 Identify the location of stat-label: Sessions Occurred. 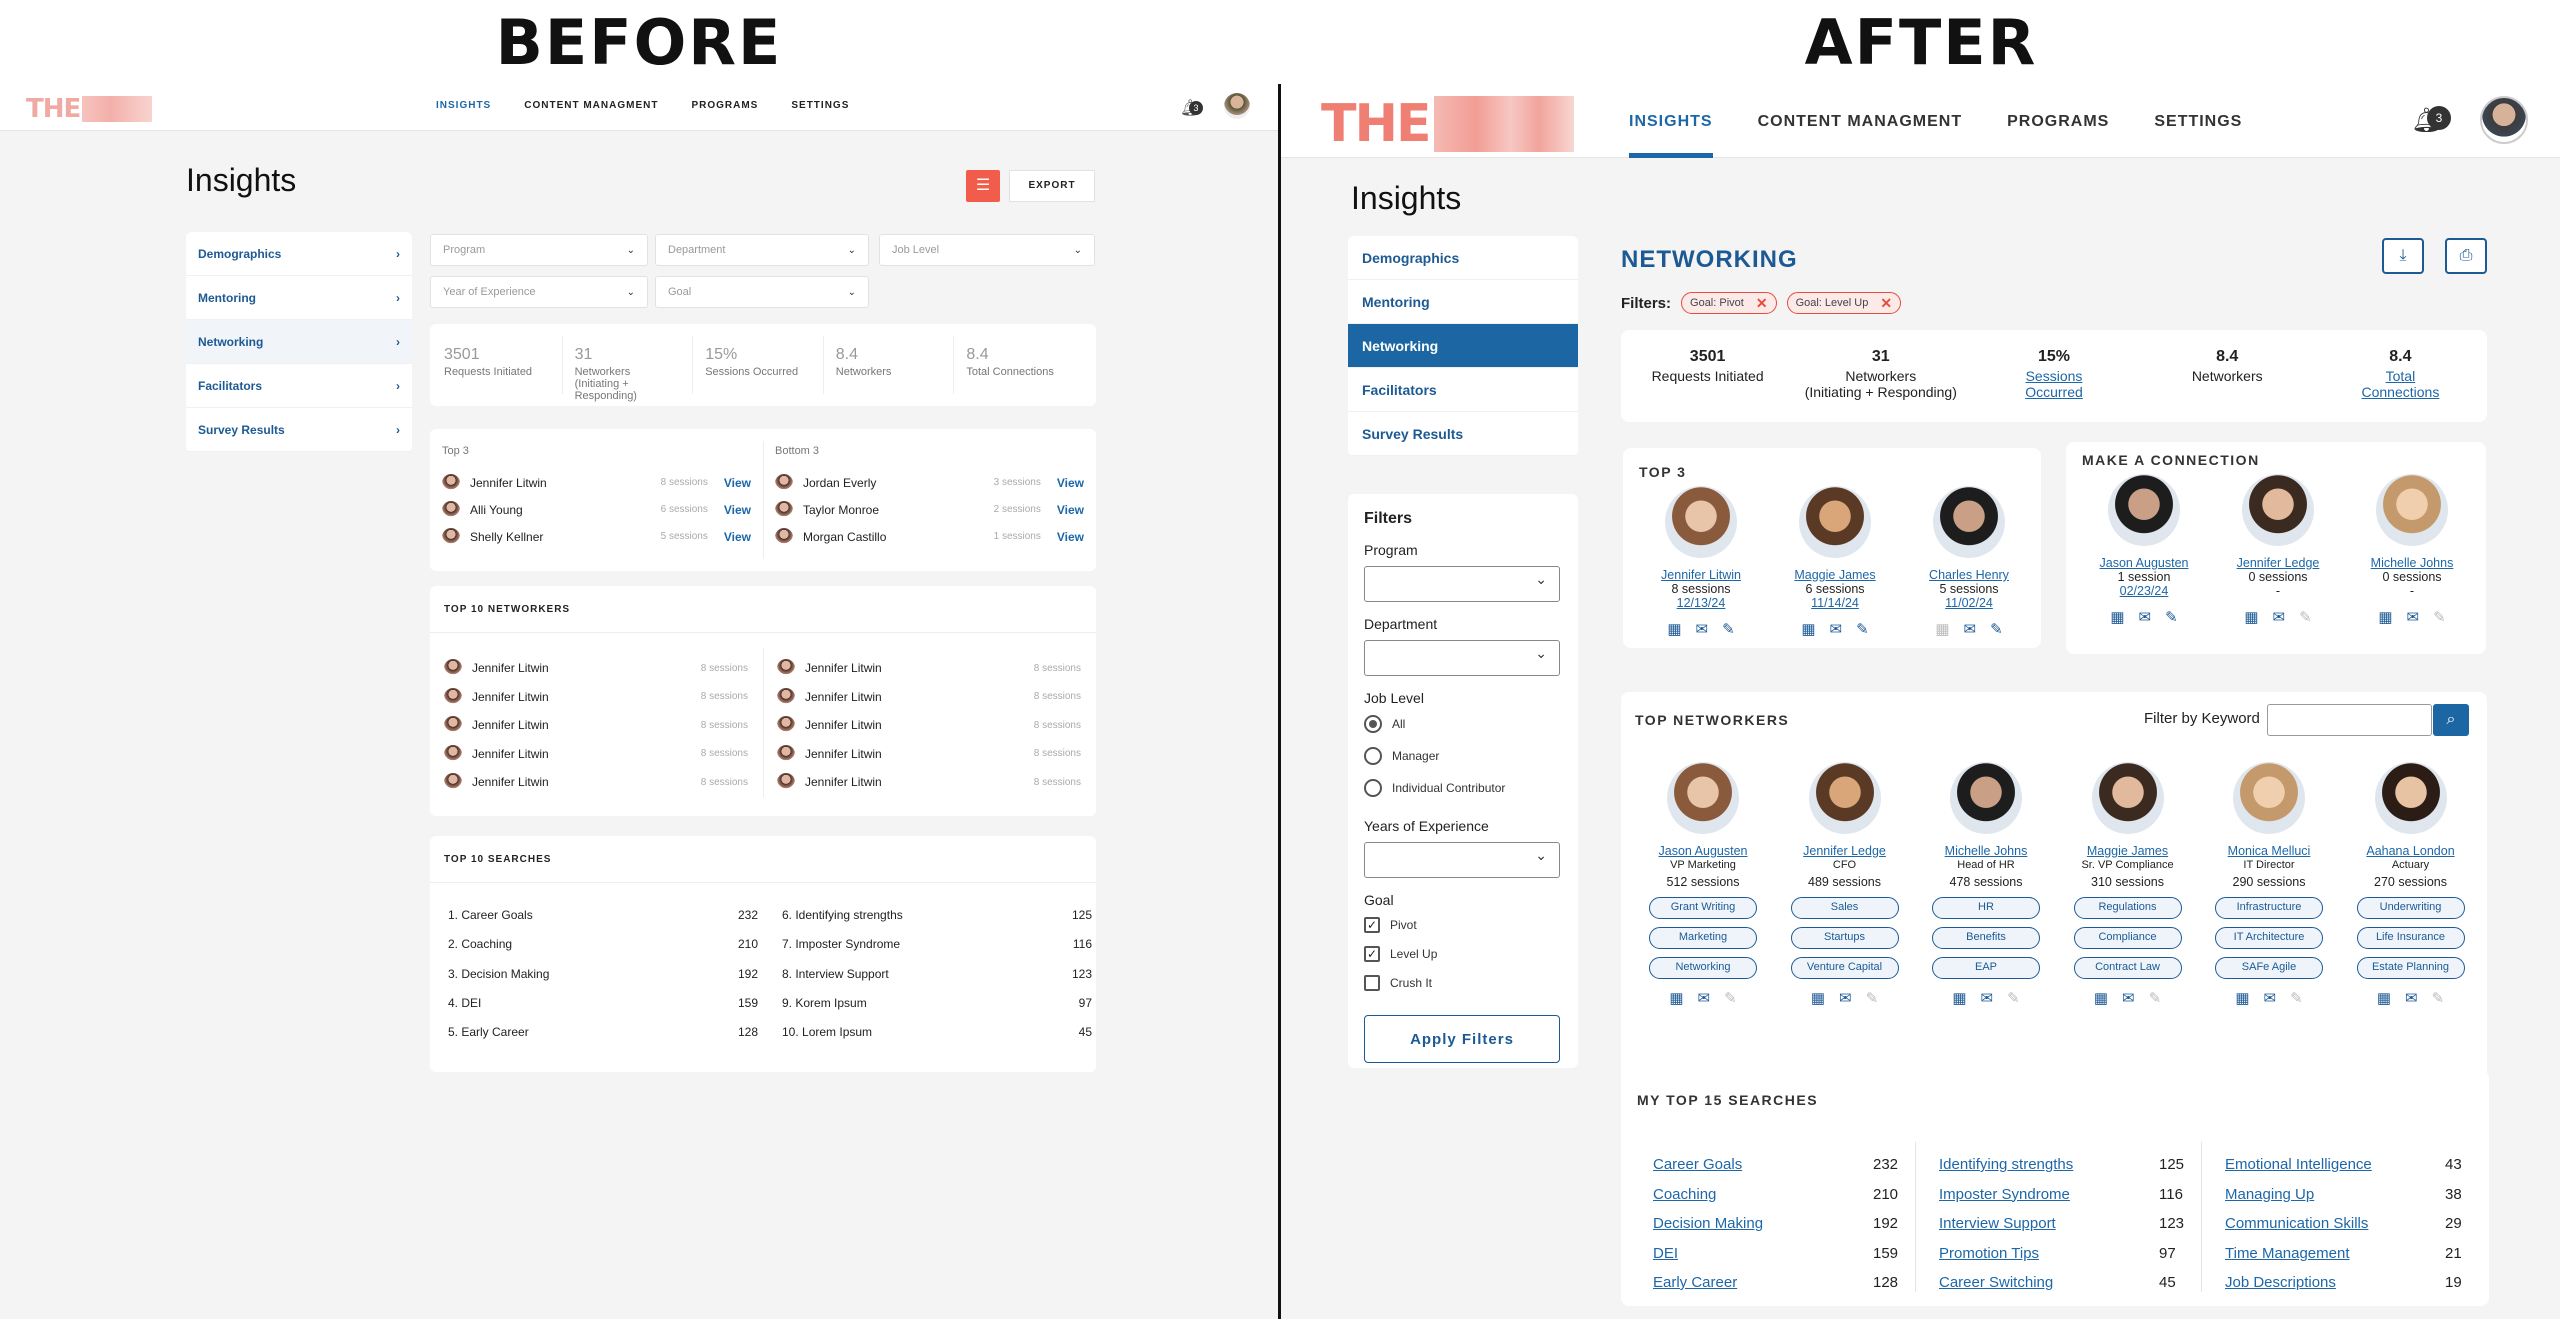
(2053, 384).